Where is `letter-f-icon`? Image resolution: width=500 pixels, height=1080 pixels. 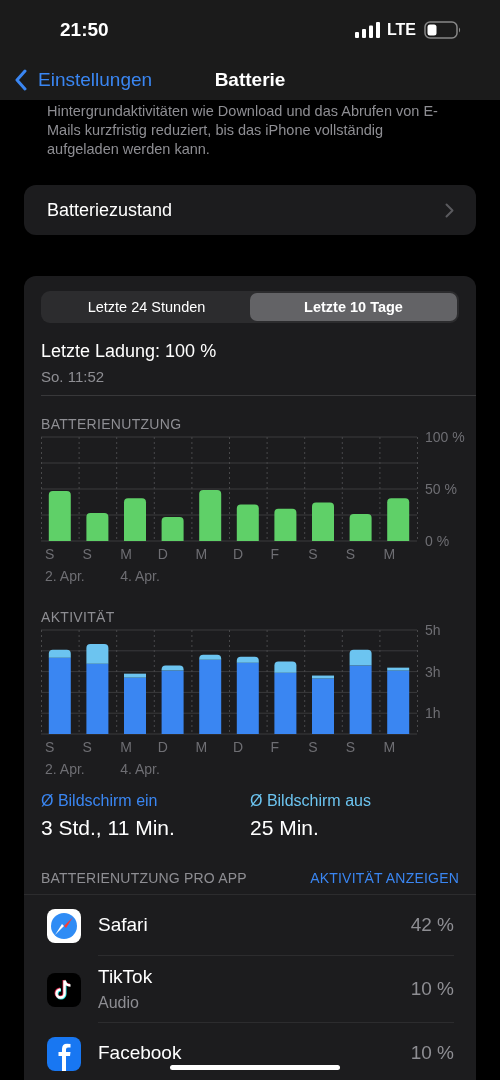 letter-f-icon is located at coordinates (64, 1053).